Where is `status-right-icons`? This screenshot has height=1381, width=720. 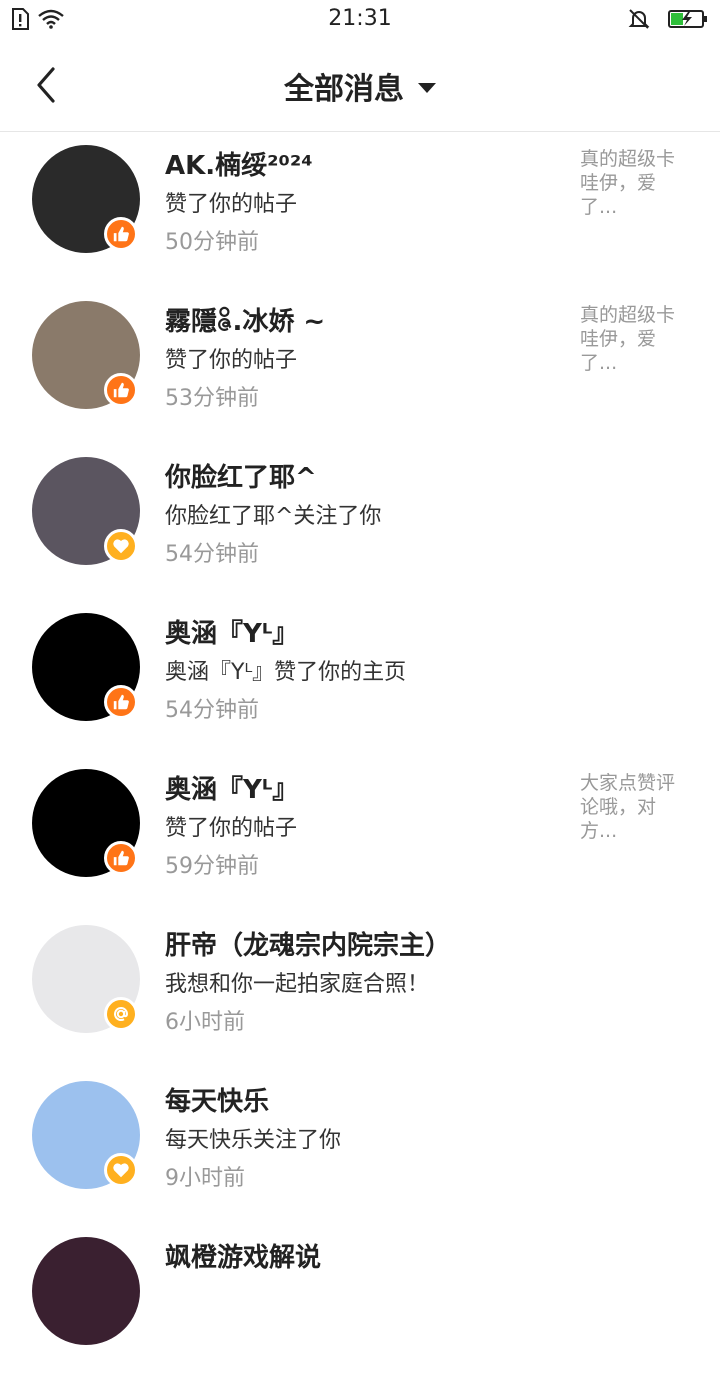
status-right-icons is located at coordinates (668, 19).